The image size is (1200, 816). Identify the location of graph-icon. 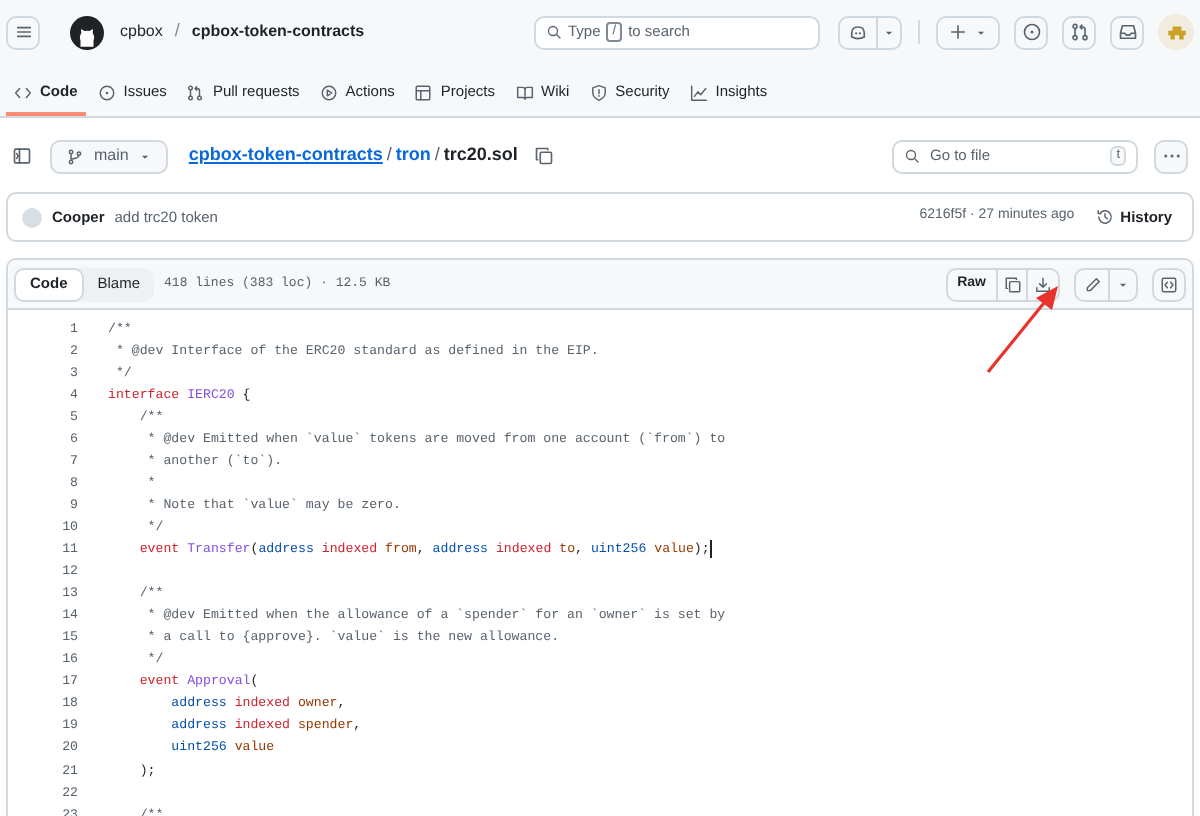
(698, 92).